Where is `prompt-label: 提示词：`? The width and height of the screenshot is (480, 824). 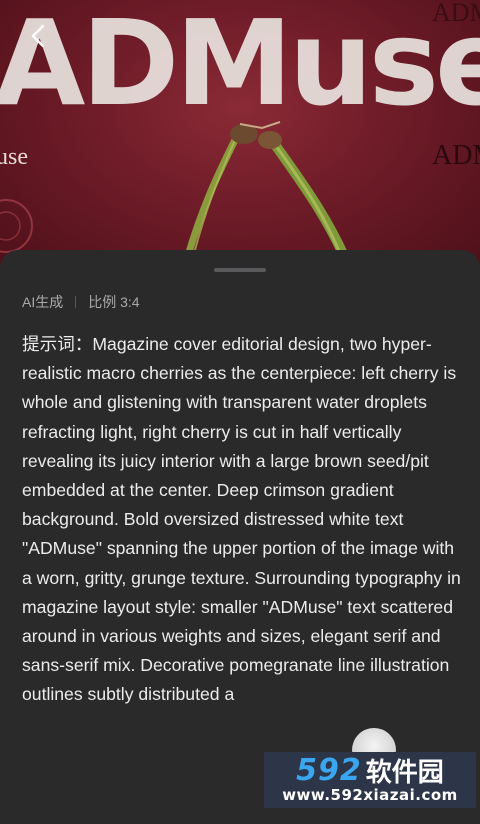 prompt-label: 提示词： is located at coordinates (57, 344).